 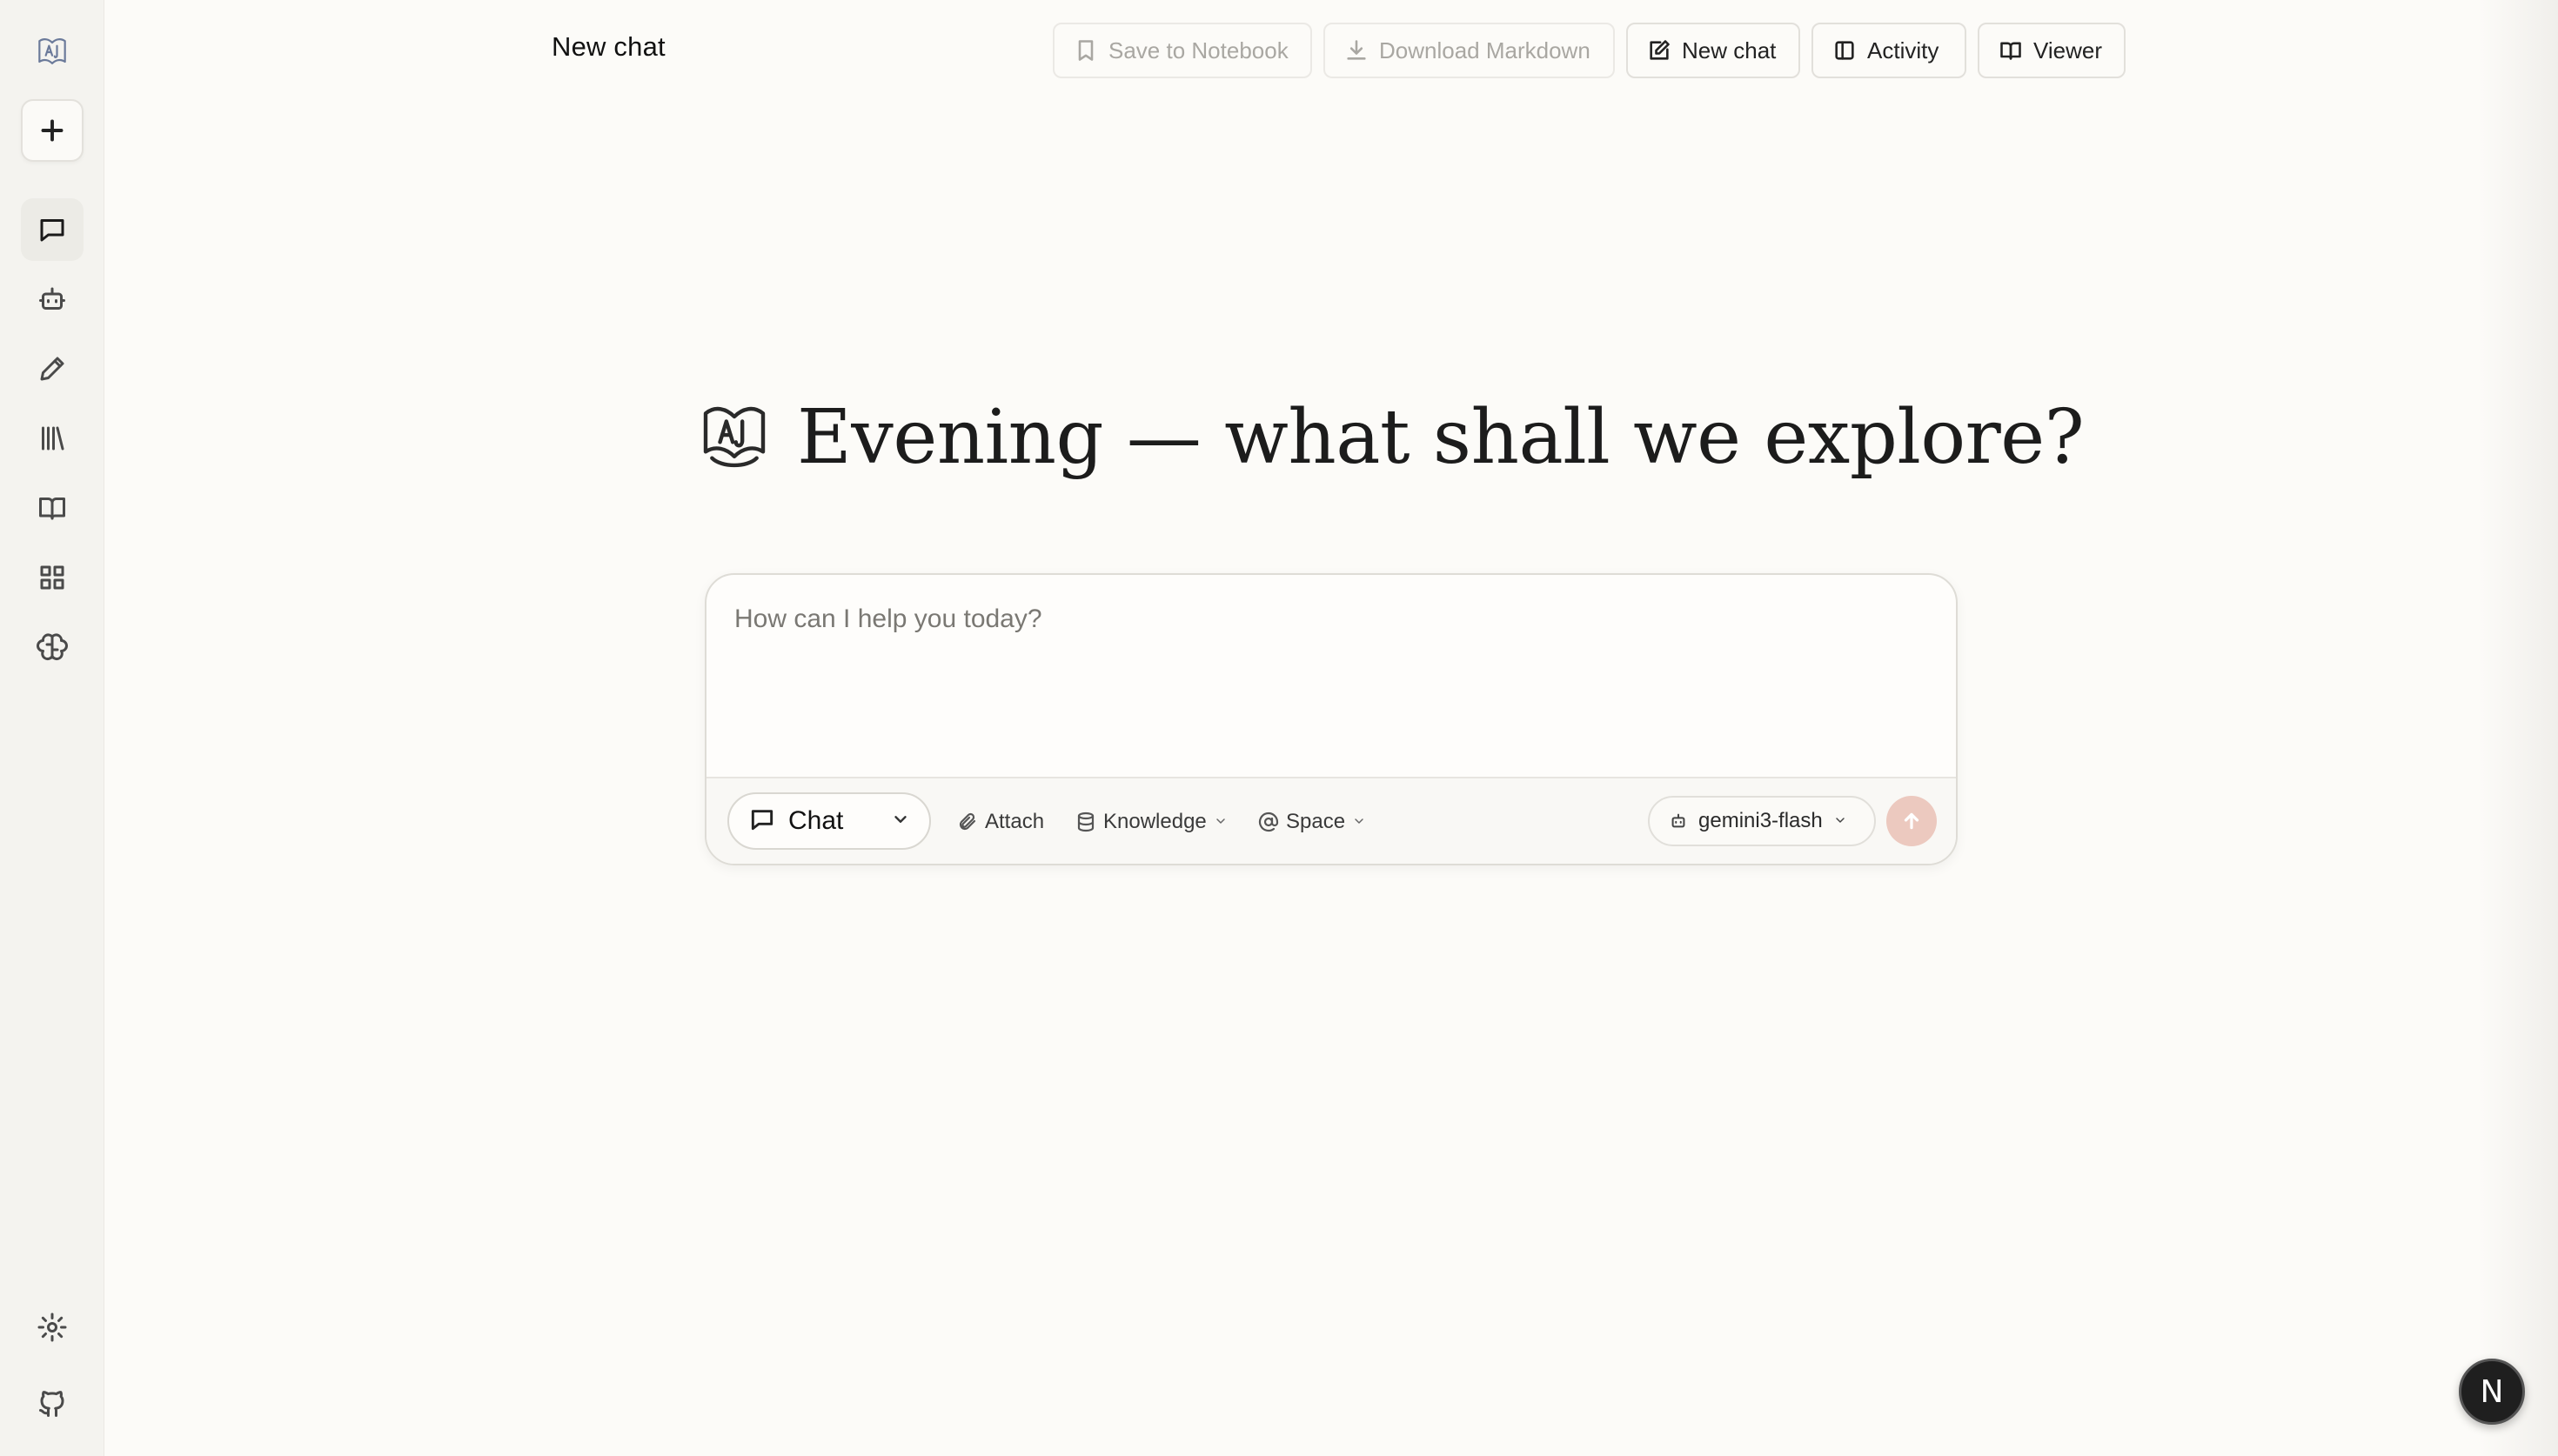 I want to click on message-input, so click(x=1331, y=676).